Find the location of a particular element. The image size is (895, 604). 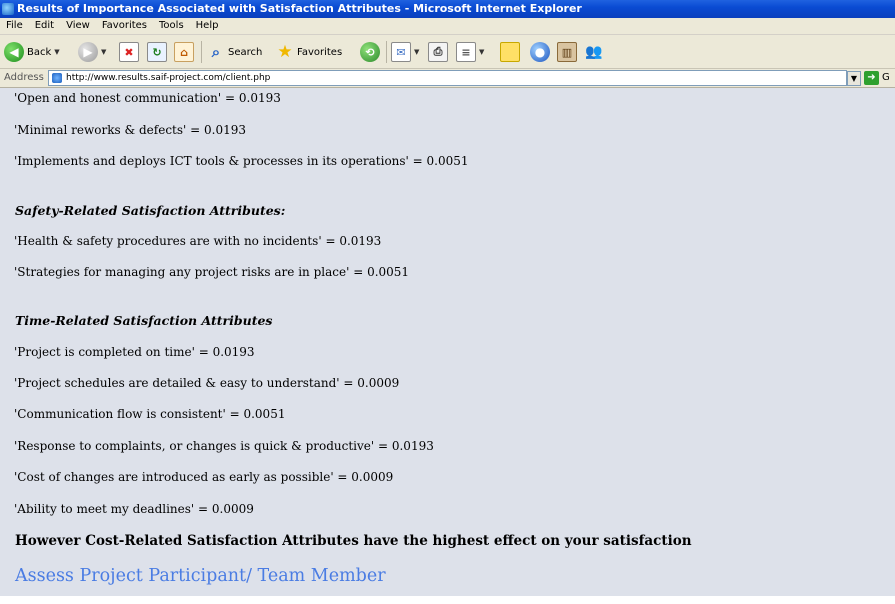

history-button: ⟲ is located at coordinates (370, 52).